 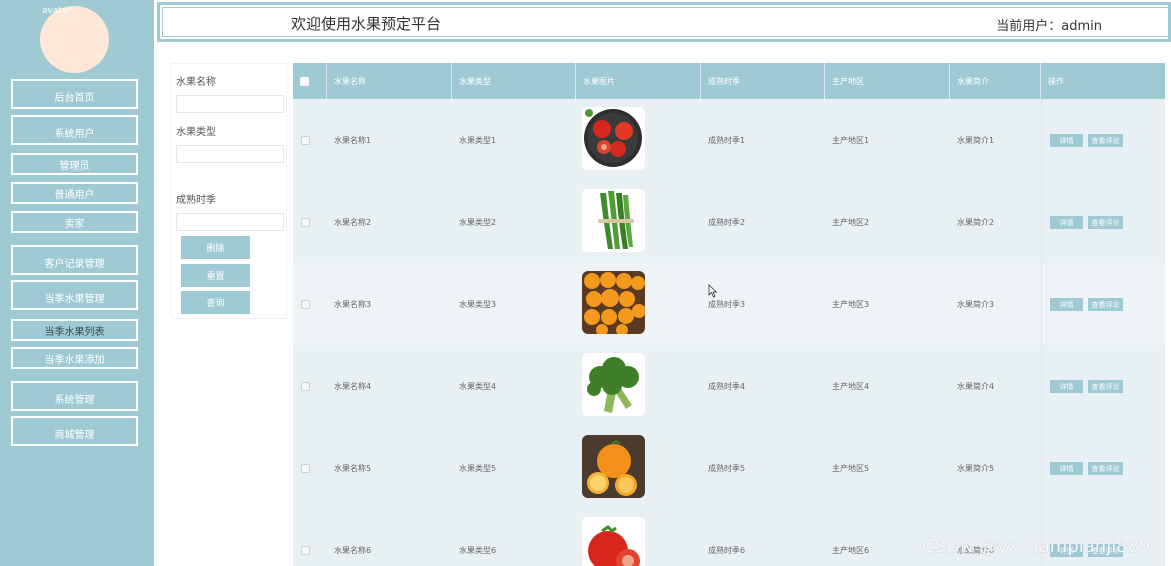 What do you see at coordinates (727, 222) in the screenshot?
I see `cell-season: 成熟时季2` at bounding box center [727, 222].